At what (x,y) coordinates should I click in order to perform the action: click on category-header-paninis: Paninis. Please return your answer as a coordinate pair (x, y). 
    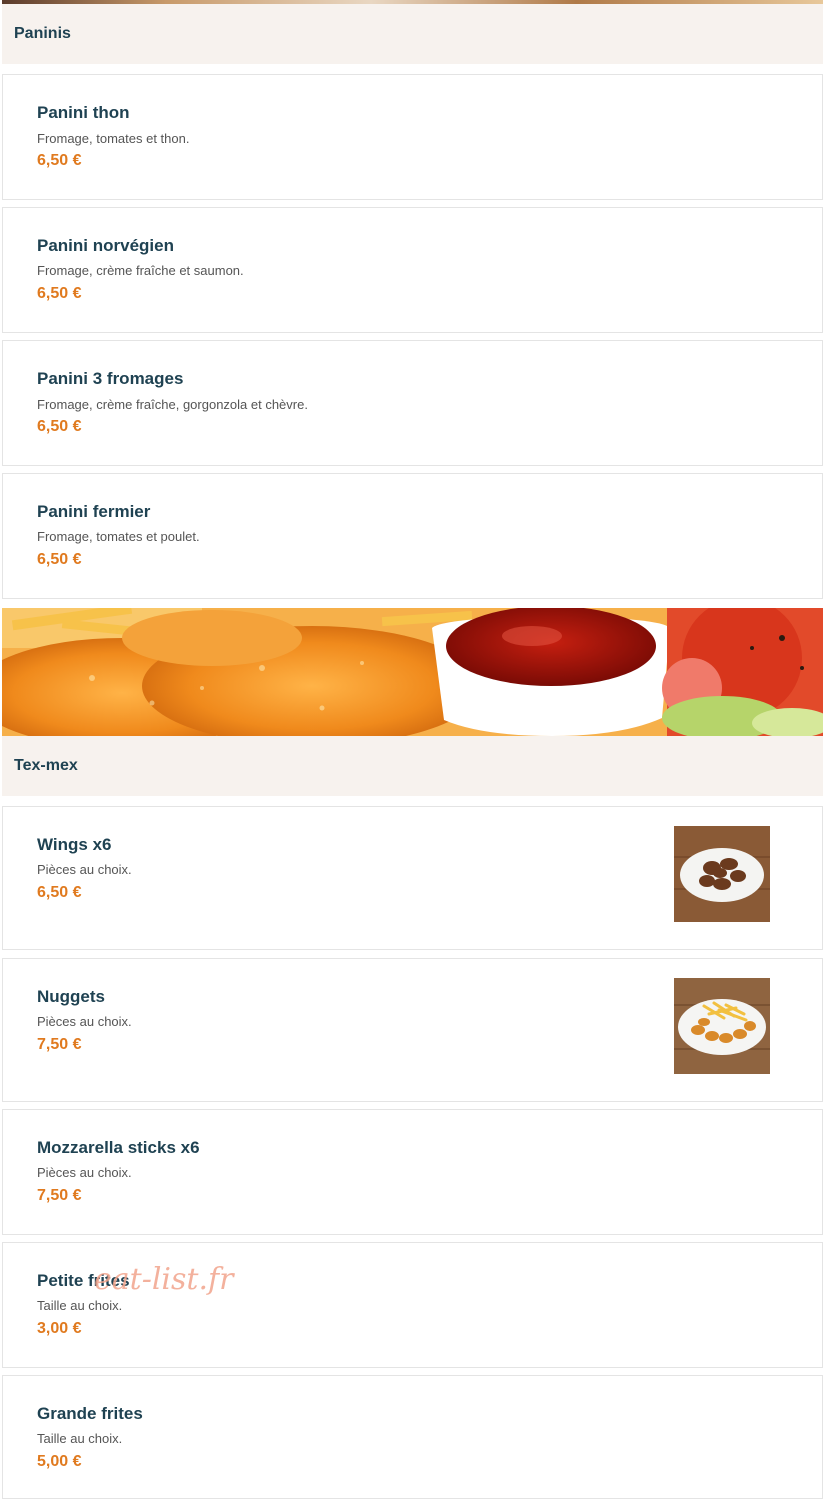
    Looking at the image, I should click on (412, 34).